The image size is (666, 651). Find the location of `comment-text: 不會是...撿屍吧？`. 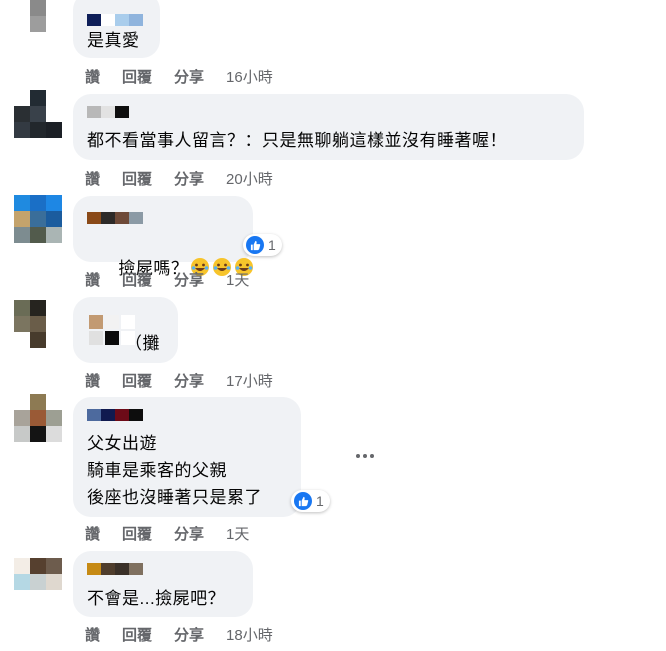

comment-text: 不會是...撿屍吧？ is located at coordinates (156, 598).